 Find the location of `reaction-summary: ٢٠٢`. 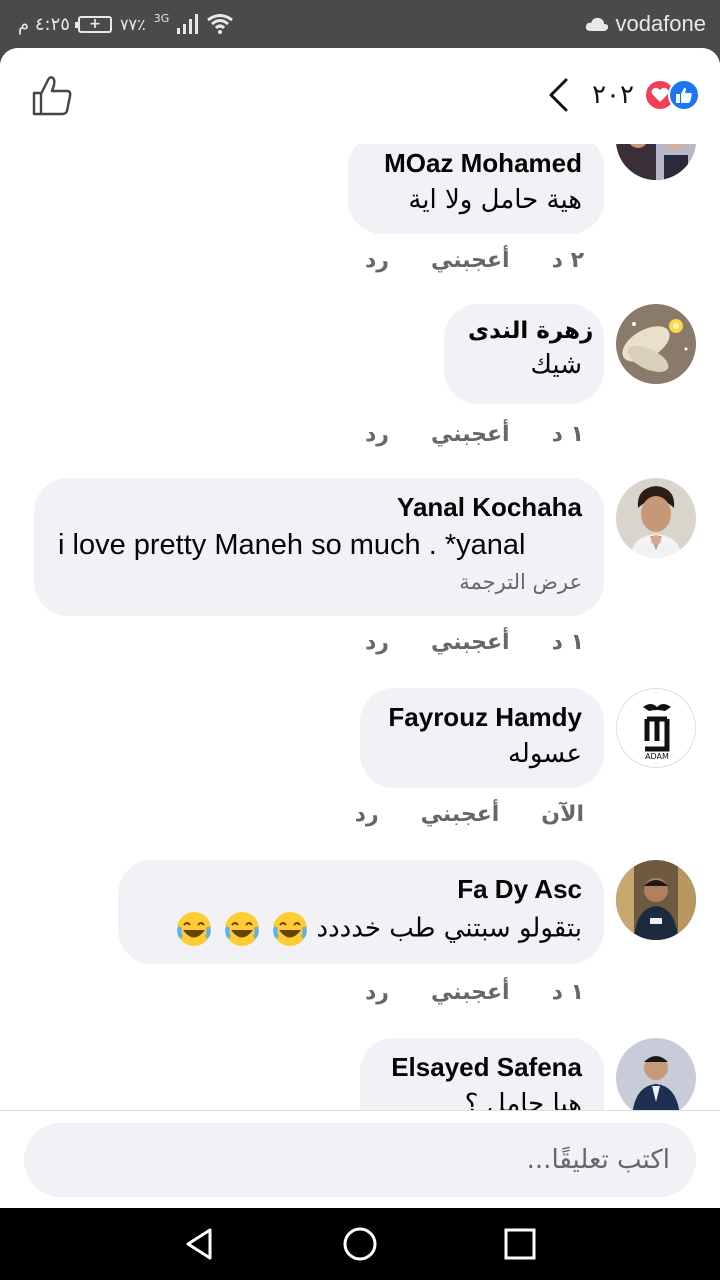

reaction-summary: ٢٠٢ is located at coordinates (623, 95).